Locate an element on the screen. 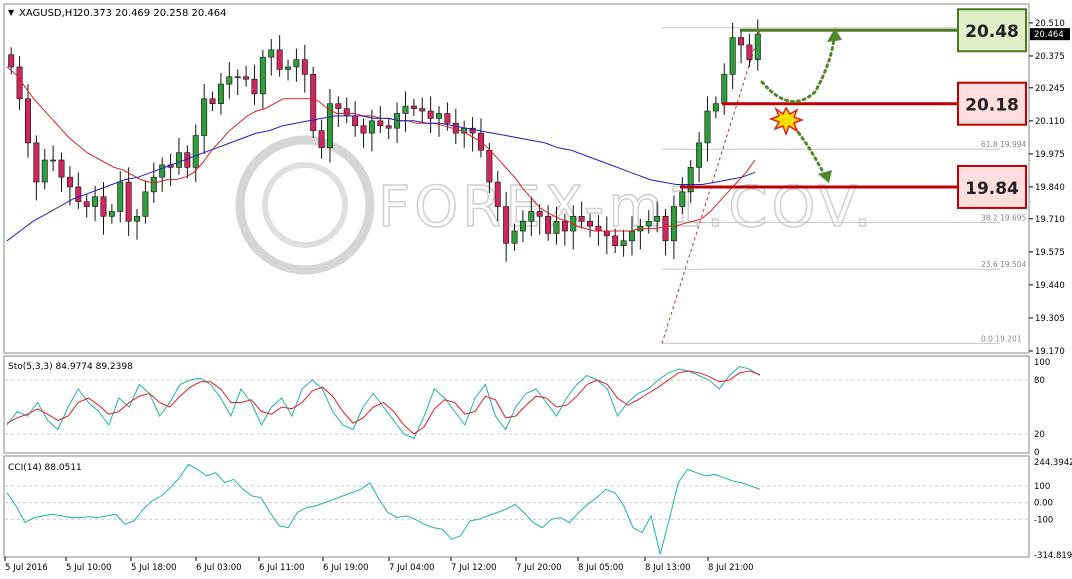 The width and height of the screenshot is (1072, 579). time-tick-label: 5 Jul 10:00 is located at coordinates (89, 568).